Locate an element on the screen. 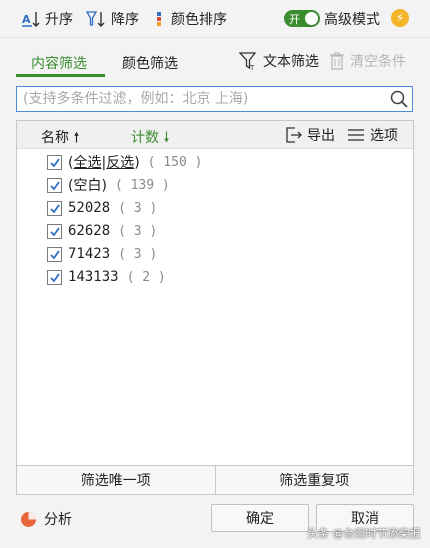 The width and height of the screenshot is (430, 548). list-item-select-all: (全选|反选) ( 150 ) is located at coordinates (124, 162).